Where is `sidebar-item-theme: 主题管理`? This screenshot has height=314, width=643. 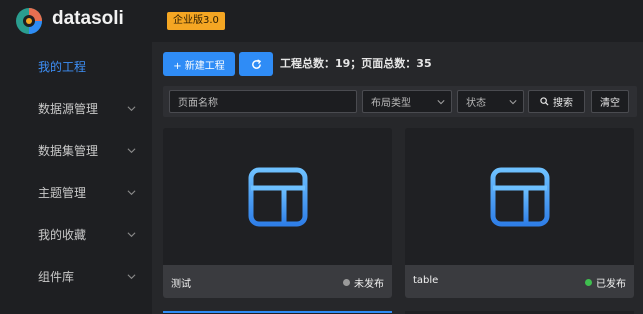 sidebar-item-theme: 主题管理 is located at coordinates (76, 192).